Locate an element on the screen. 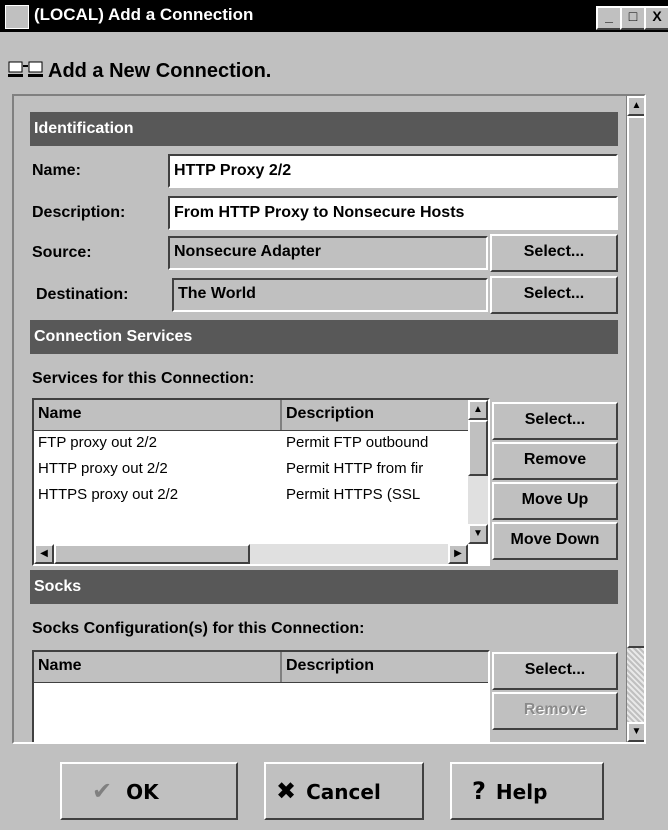 The width and height of the screenshot is (668, 830). services-column-header: Name Description is located at coordinates (261, 415).